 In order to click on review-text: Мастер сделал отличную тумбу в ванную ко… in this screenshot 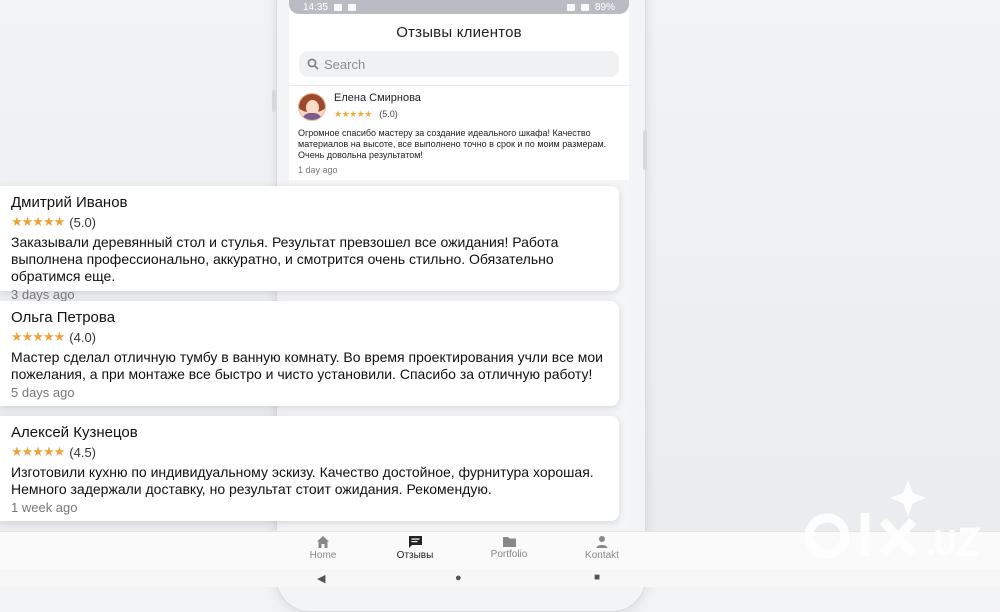, I will do `click(307, 365)`.